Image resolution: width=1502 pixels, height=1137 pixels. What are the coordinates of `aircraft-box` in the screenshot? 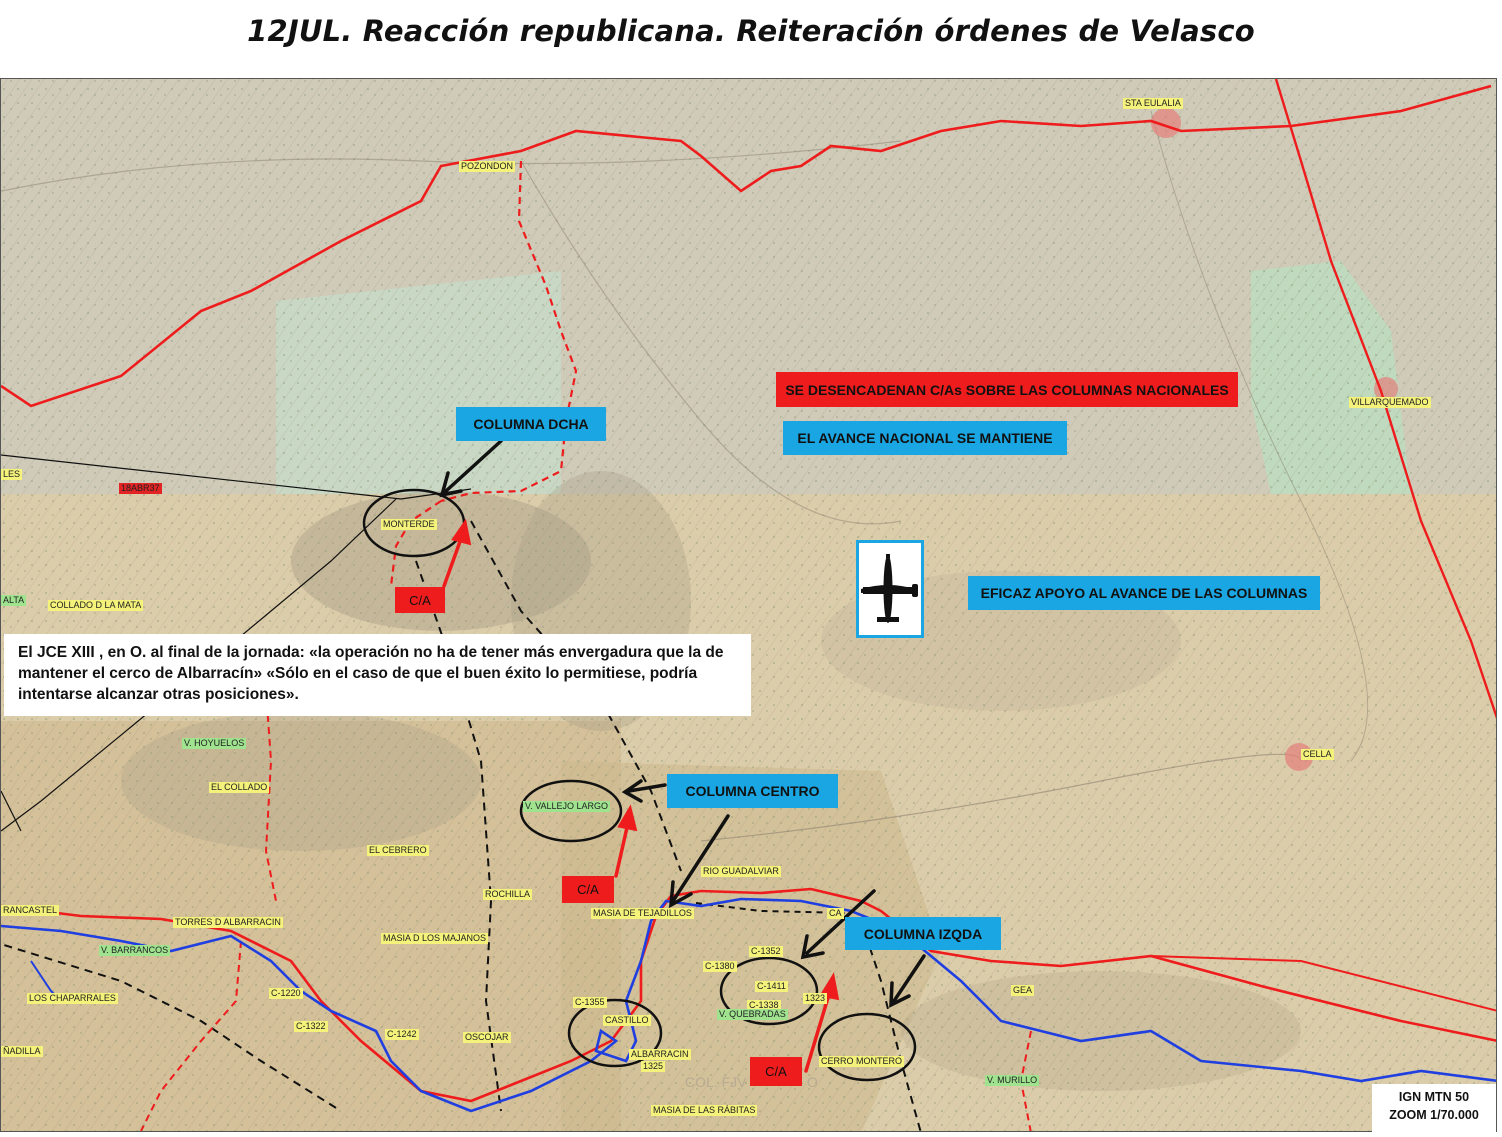 It's located at (890, 589).